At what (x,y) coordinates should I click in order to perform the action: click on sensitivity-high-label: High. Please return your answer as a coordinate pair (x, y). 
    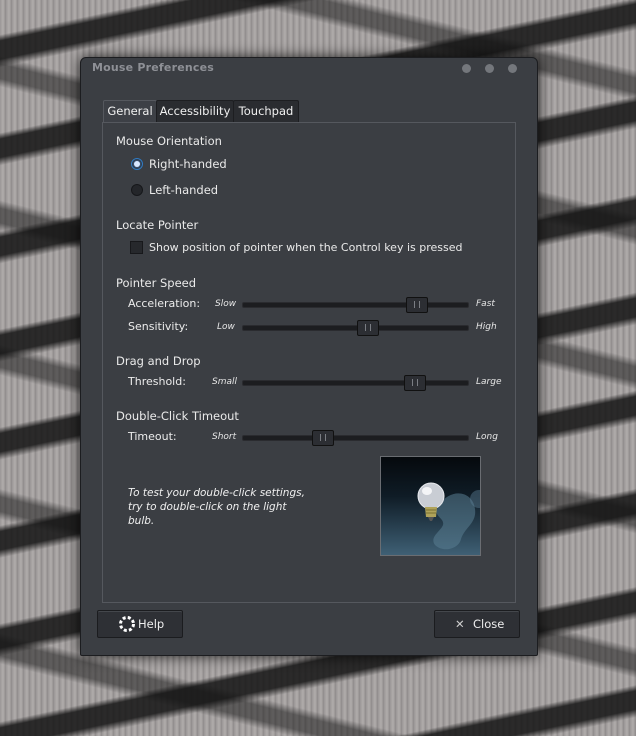
    Looking at the image, I should click on (486, 327).